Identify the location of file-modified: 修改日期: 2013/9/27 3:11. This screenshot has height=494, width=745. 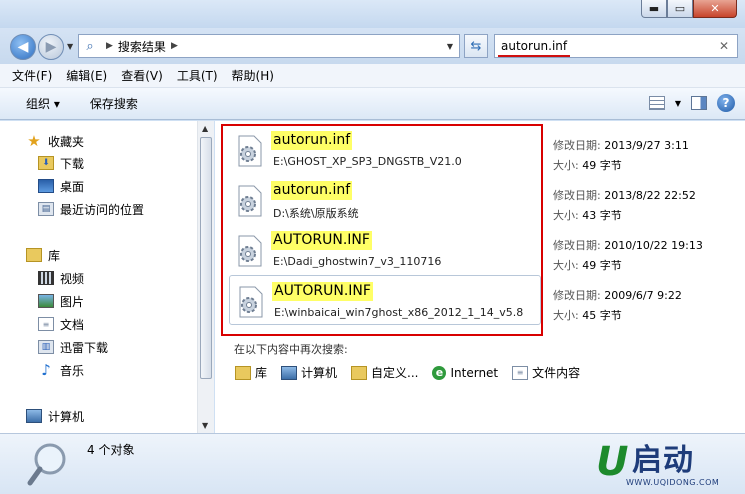
(621, 145).